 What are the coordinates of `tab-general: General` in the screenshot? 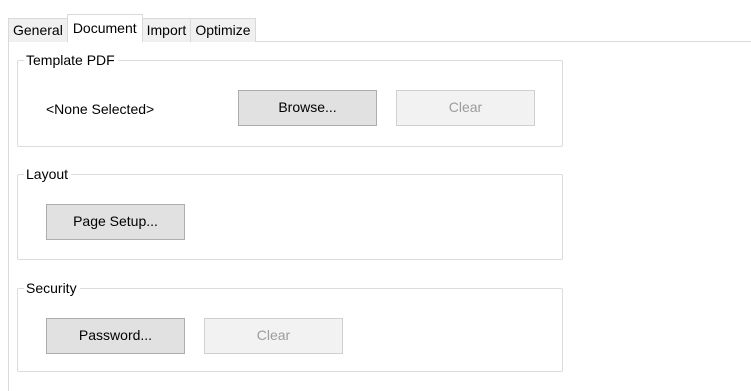 It's located at (38, 30).